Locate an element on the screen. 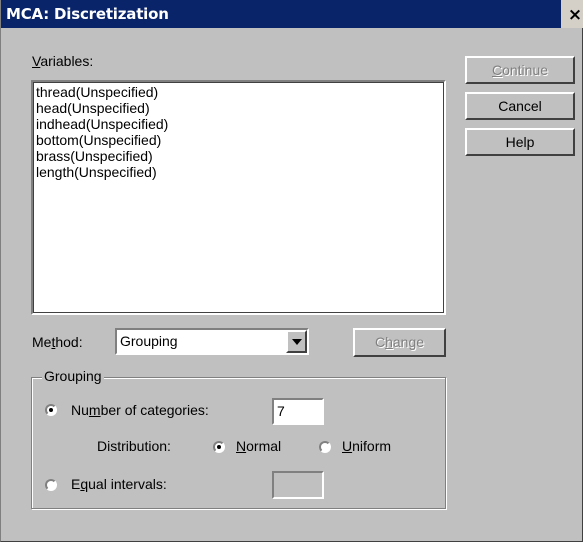 The width and height of the screenshot is (583, 542). normal-radio is located at coordinates (219, 447).